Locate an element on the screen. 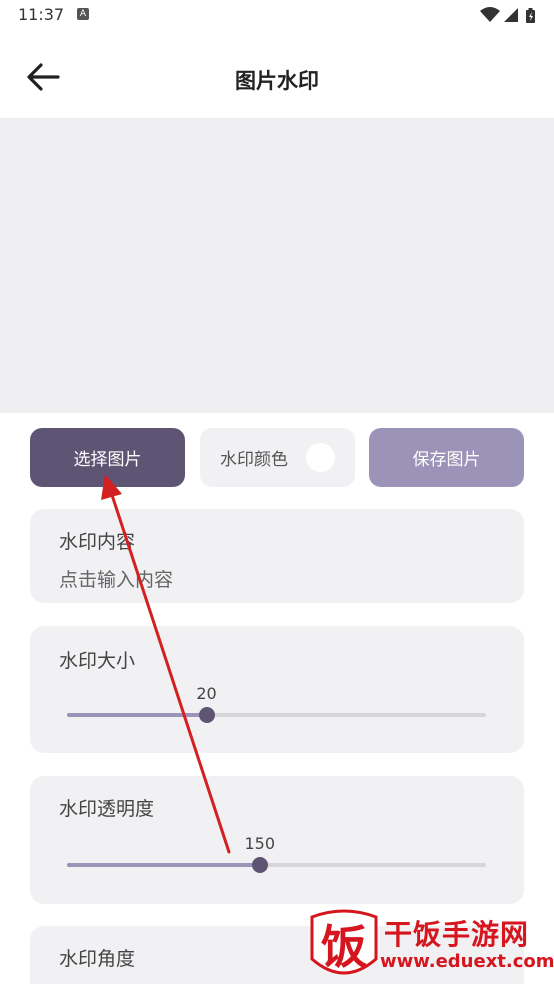  site-watermark-logo: 饭 干饭手游网 www.eduext.com is located at coordinates (430, 945).